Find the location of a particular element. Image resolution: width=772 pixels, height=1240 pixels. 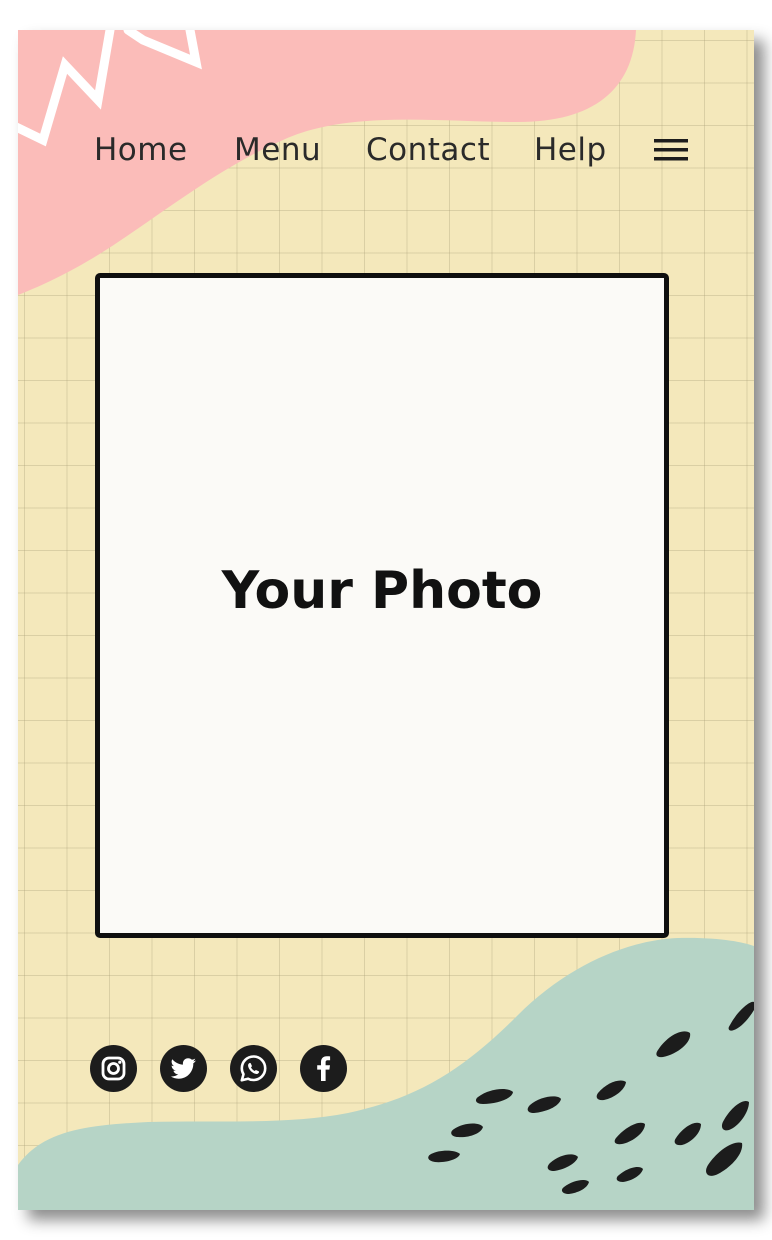

nav-item-help: Help is located at coordinates (570, 150).